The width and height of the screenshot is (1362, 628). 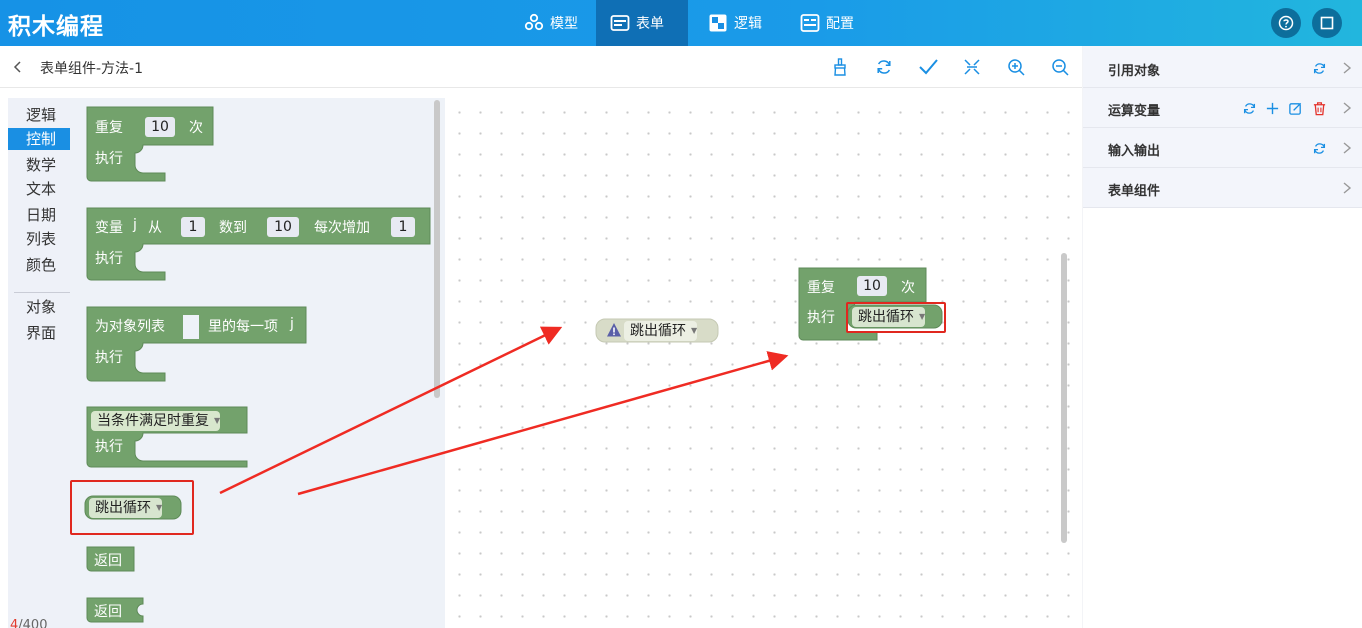 I want to click on add-icon, so click(x=1272, y=108).